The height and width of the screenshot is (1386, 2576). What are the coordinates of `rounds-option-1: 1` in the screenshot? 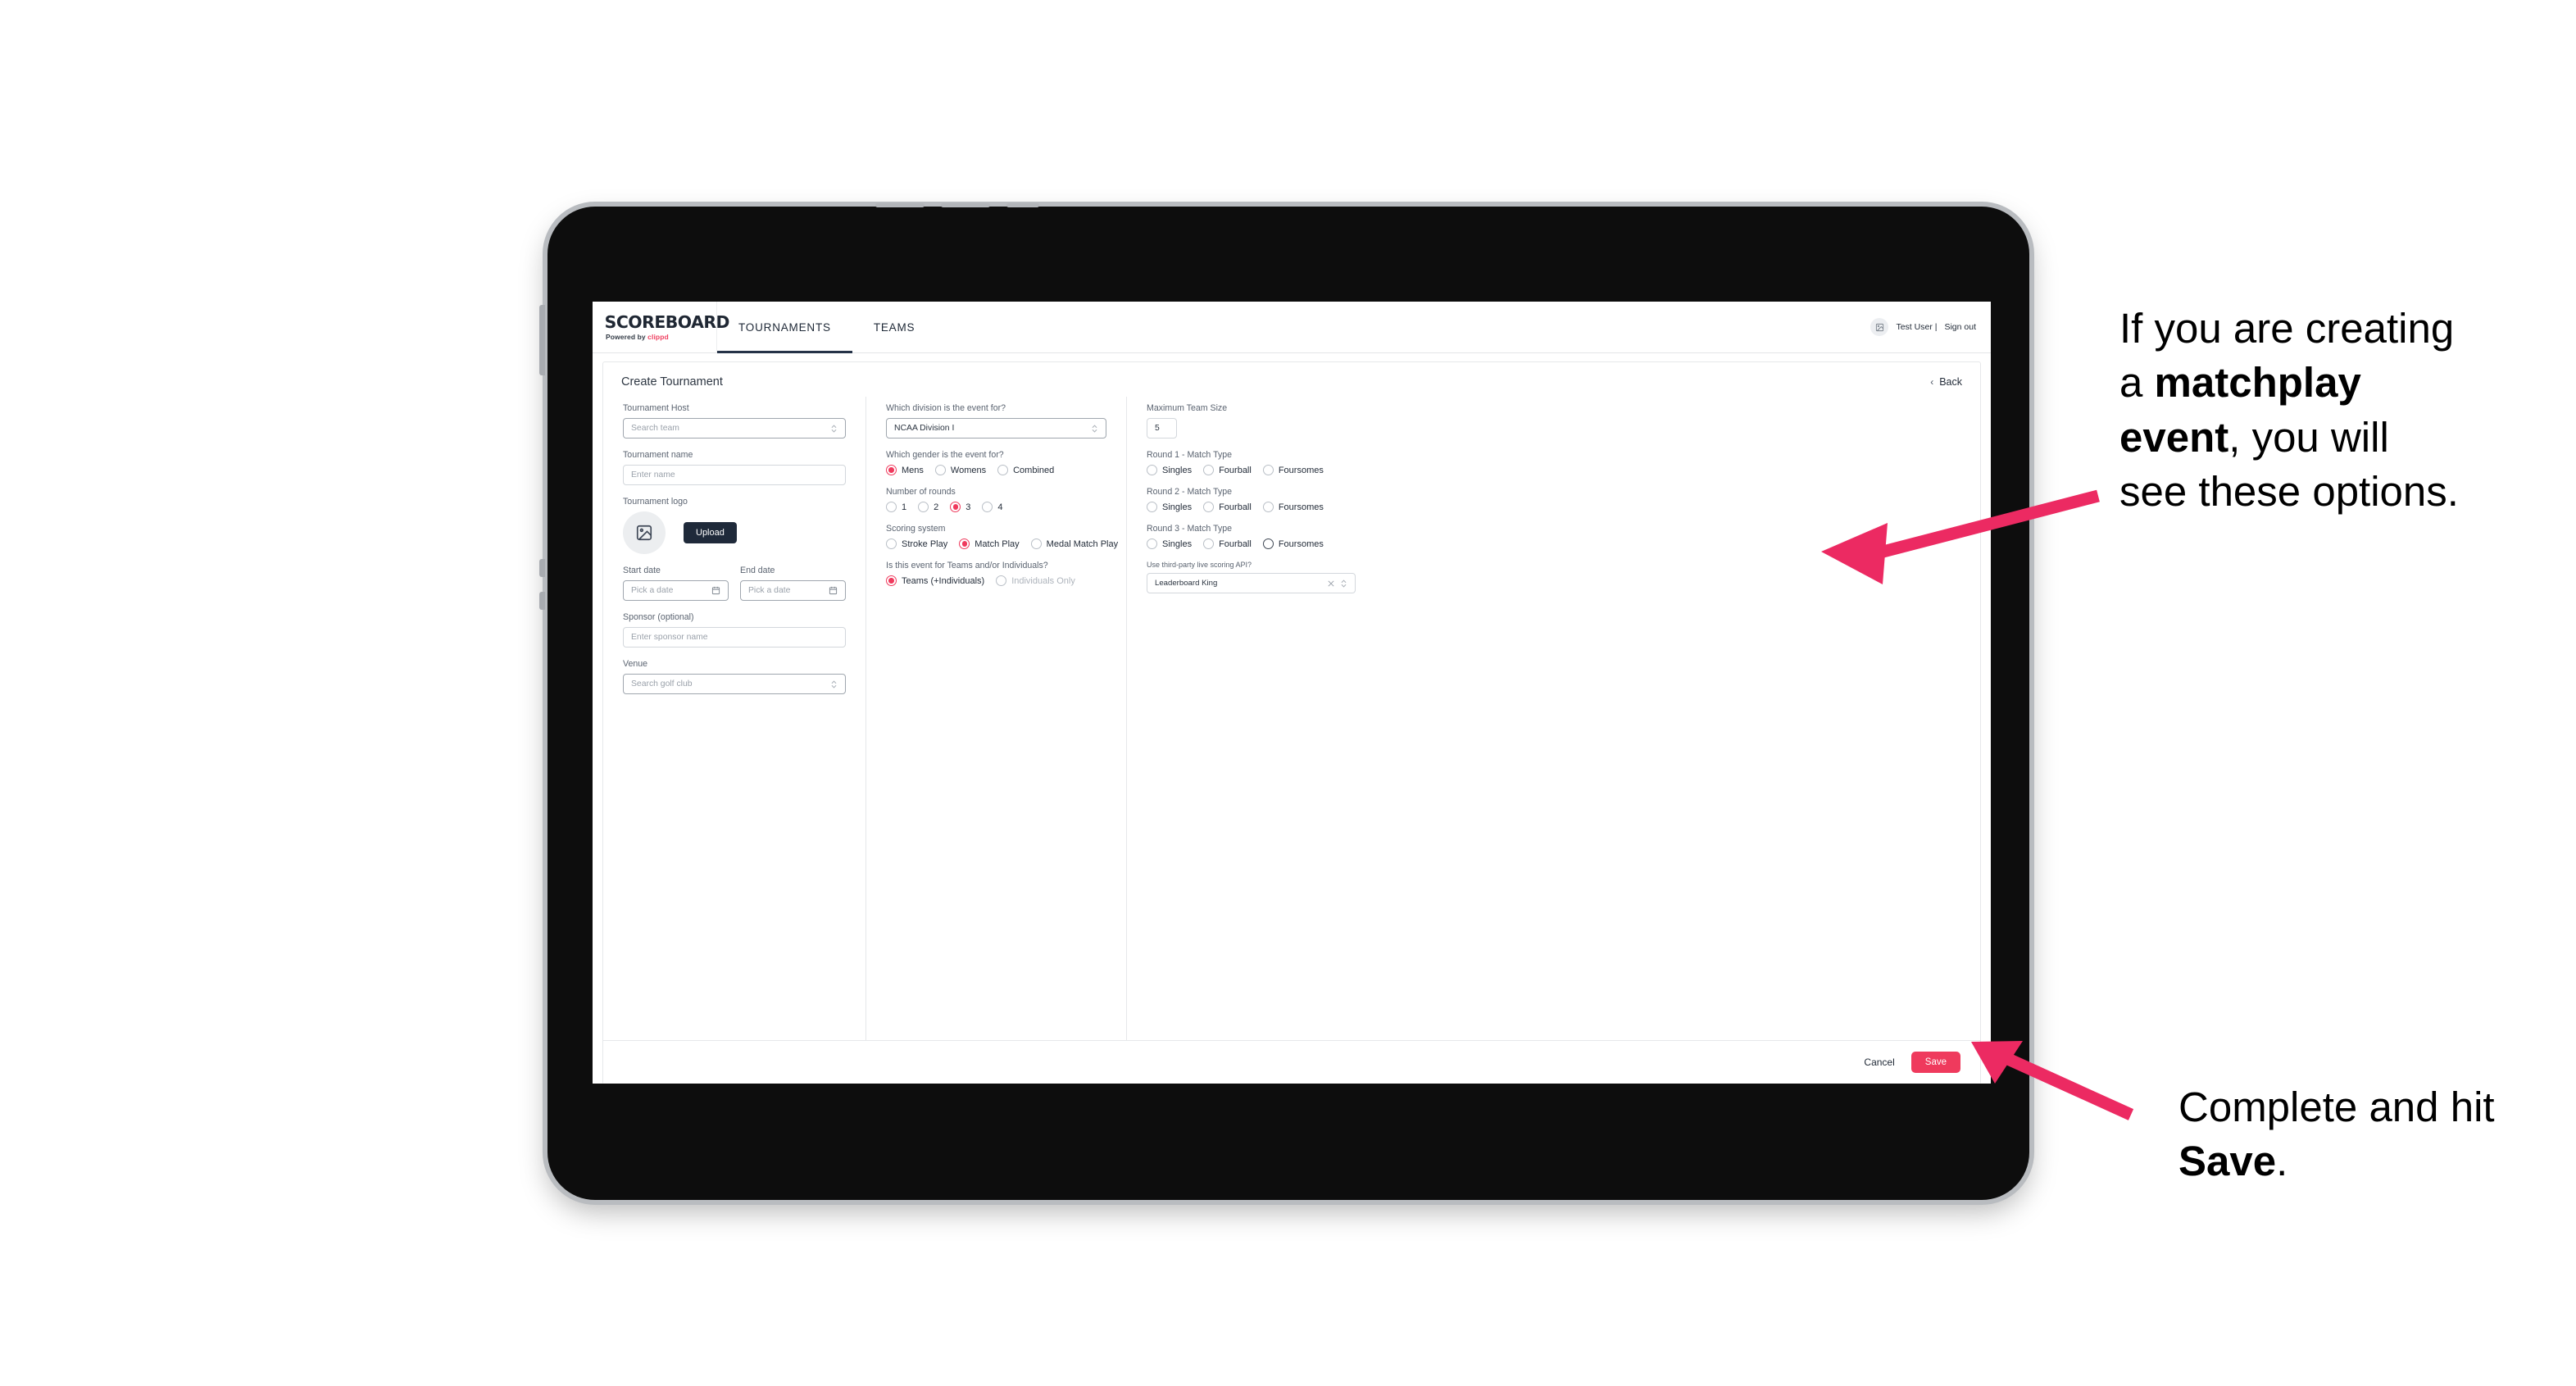 It's located at (896, 507).